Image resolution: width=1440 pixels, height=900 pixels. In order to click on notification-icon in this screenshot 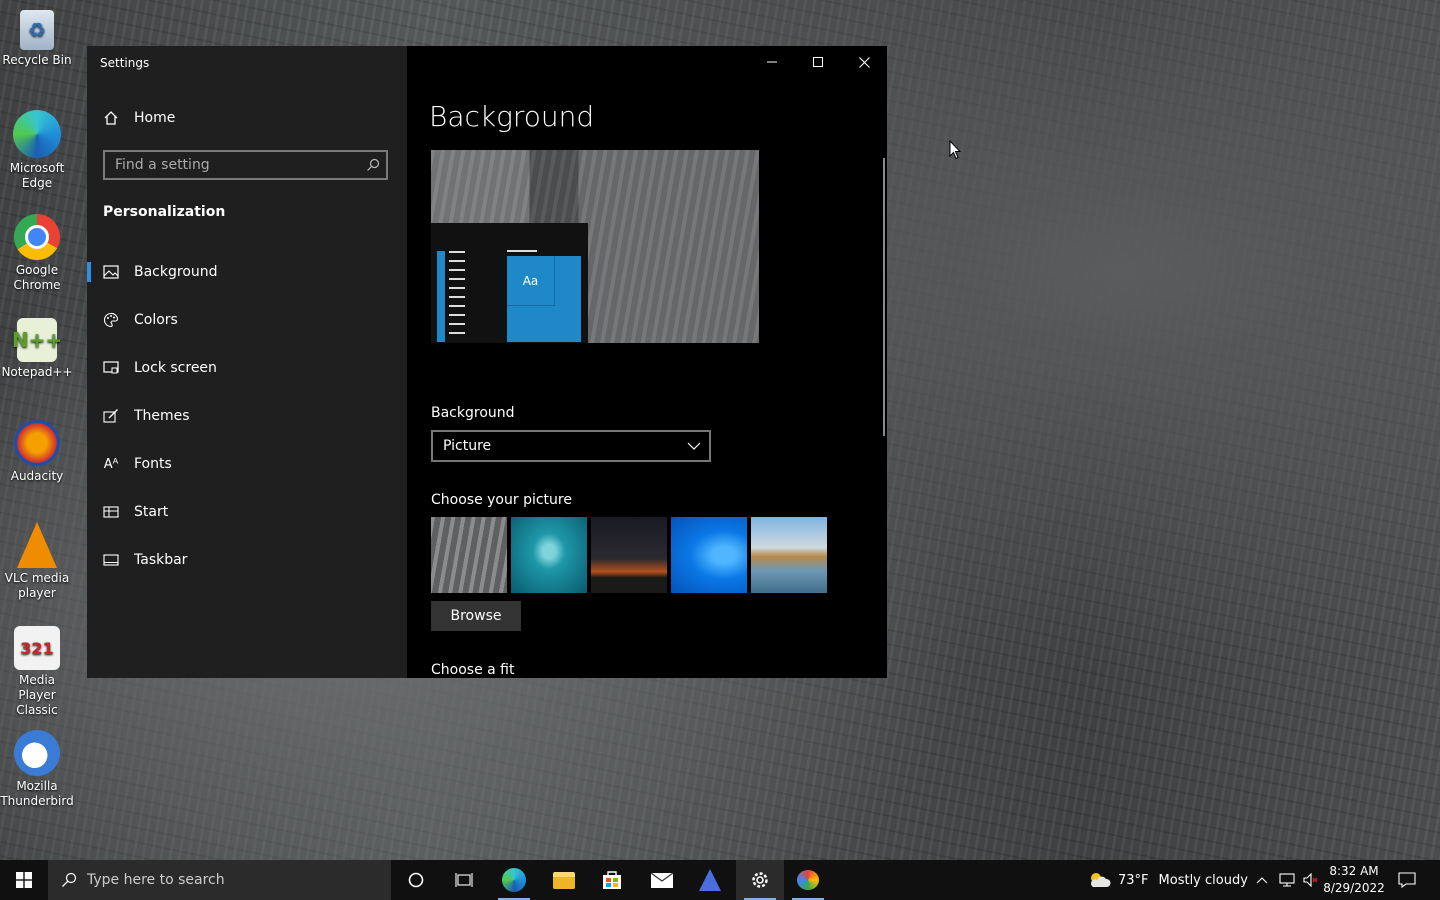, I will do `click(1407, 880)`.